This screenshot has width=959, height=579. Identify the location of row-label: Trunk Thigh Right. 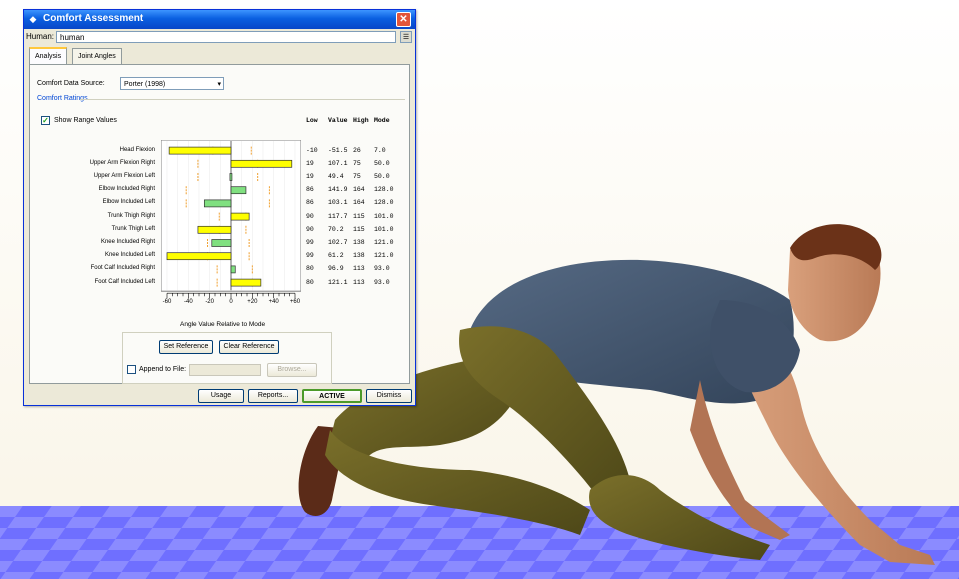
(131, 215).